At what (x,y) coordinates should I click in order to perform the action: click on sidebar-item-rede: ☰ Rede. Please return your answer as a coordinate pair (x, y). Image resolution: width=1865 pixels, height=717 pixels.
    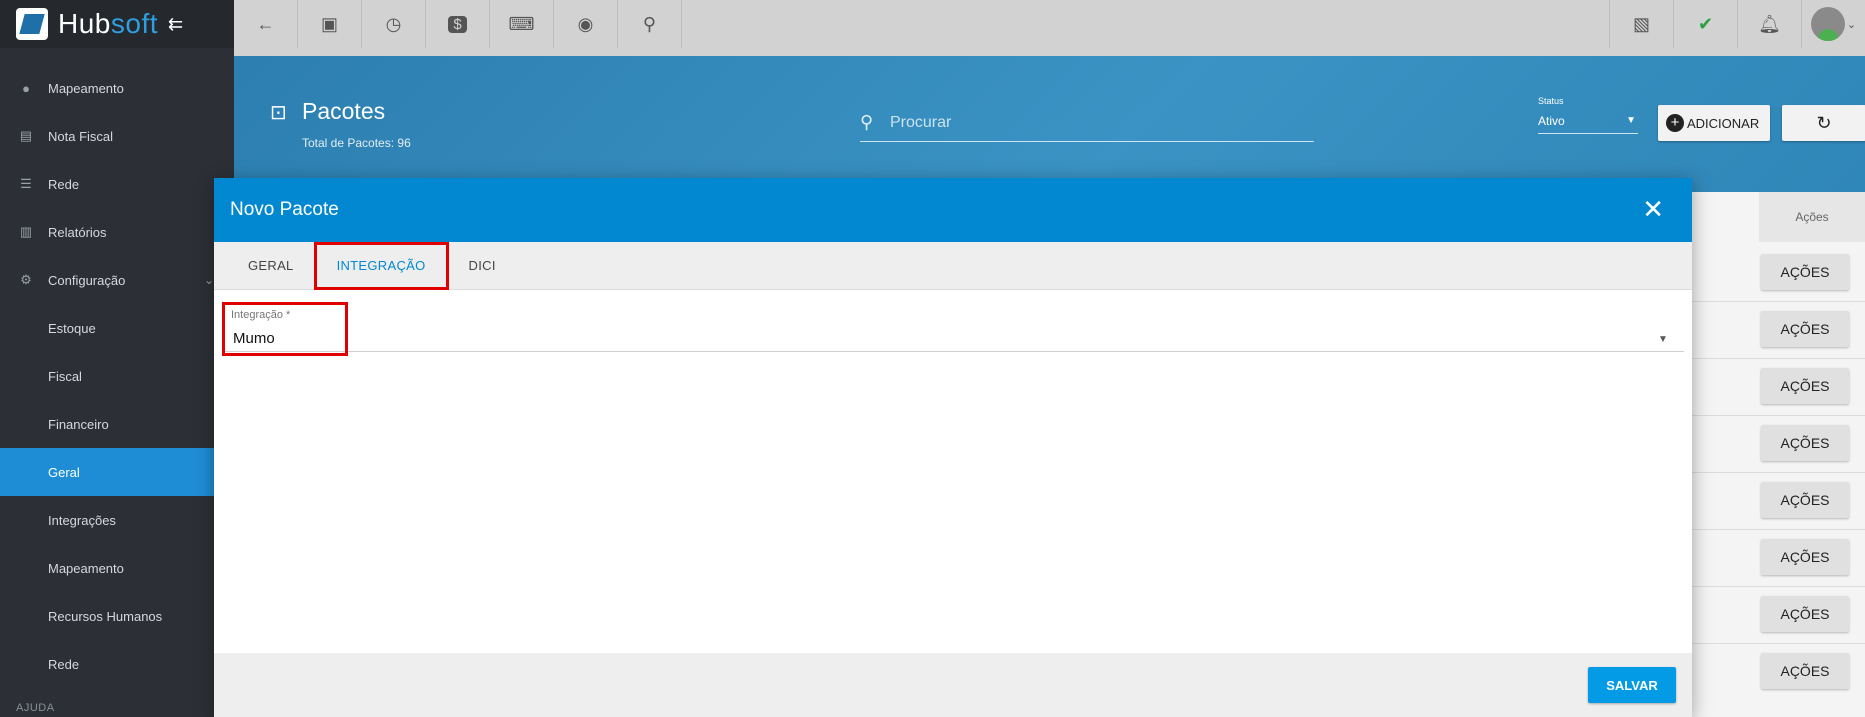
    Looking at the image, I should click on (117, 184).